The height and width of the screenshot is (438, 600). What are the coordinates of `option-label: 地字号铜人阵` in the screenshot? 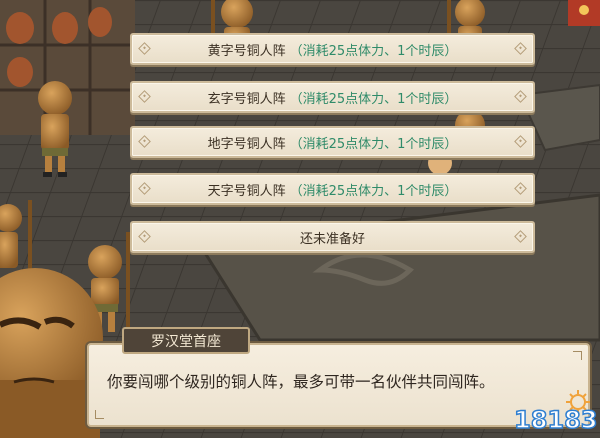 It's located at (246, 144).